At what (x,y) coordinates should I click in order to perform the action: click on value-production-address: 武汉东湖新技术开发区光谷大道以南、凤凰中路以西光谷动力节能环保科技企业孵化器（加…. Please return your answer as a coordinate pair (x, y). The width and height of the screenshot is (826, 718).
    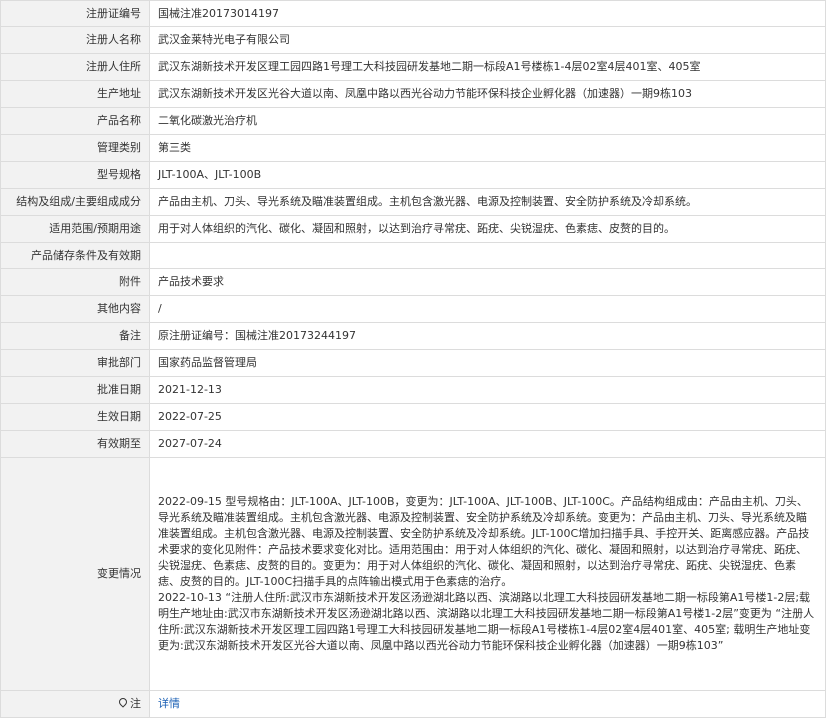
    Looking at the image, I should click on (487, 94).